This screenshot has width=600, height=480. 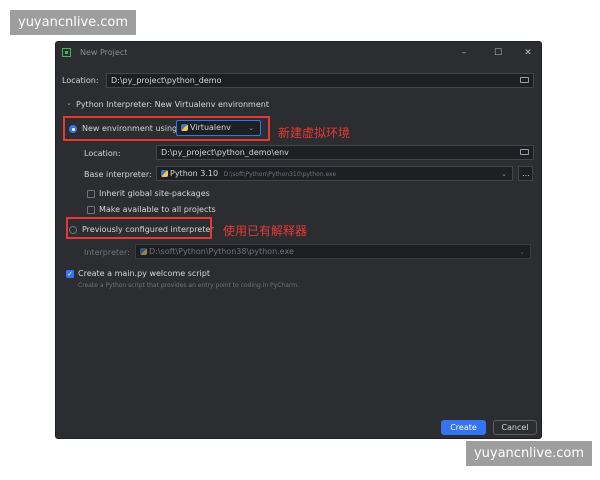 What do you see at coordinates (298, 53) in the screenshot?
I see `title-bar: New Project – ☐ ✕` at bounding box center [298, 53].